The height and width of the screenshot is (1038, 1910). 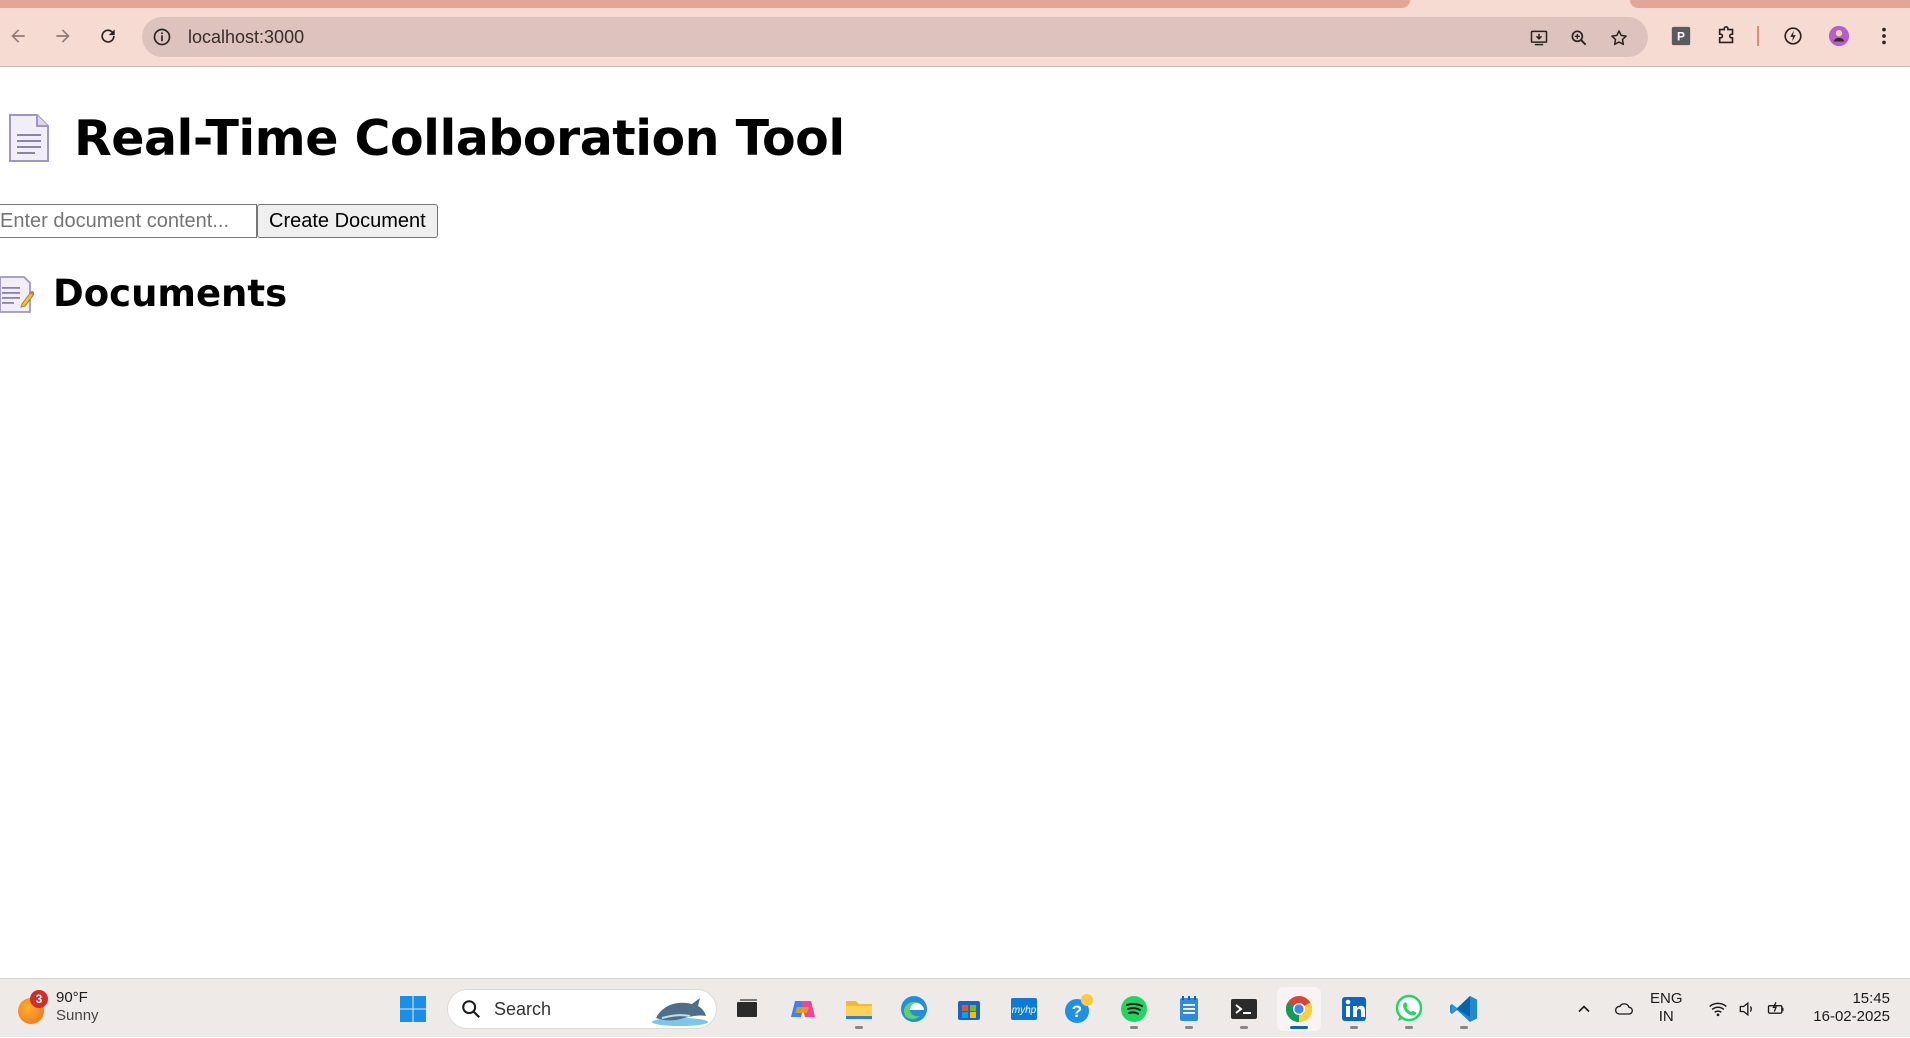 I want to click on weather-widget: 3 90°F Sunny, so click(x=57, y=1007).